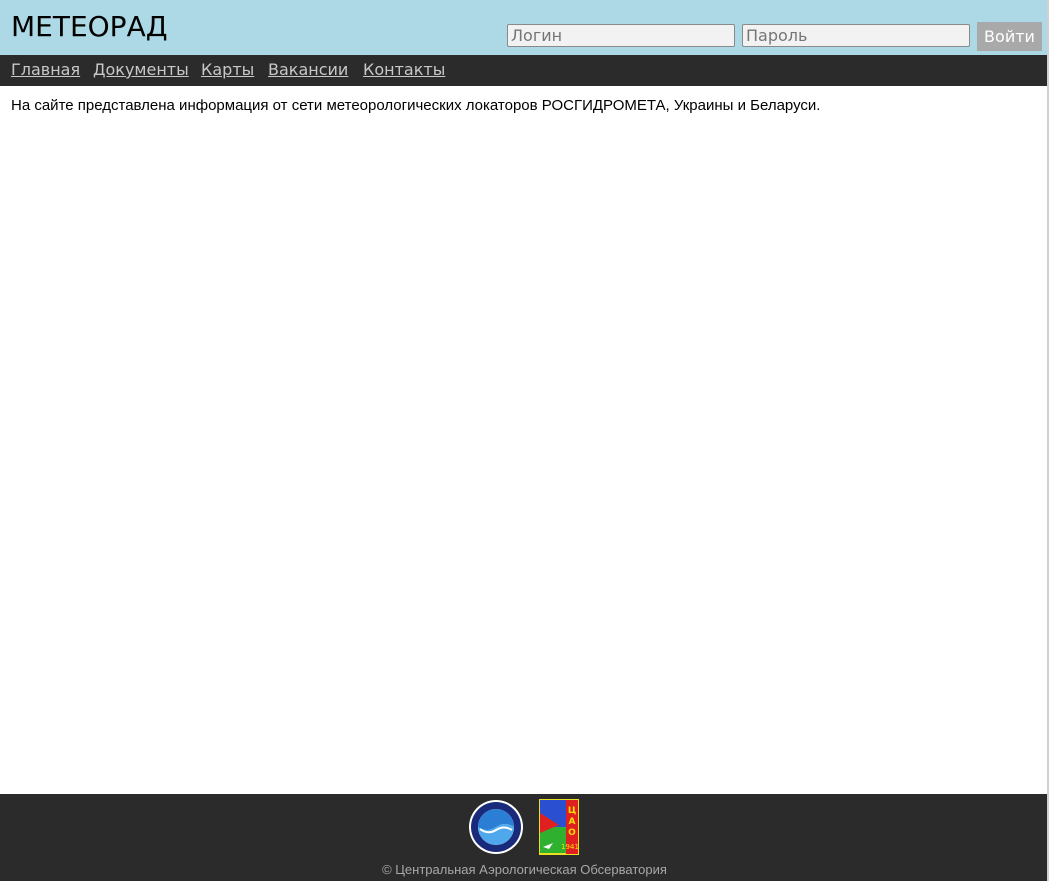  What do you see at coordinates (572, 811) in the screenshot?
I see `svg-text: Ц` at bounding box center [572, 811].